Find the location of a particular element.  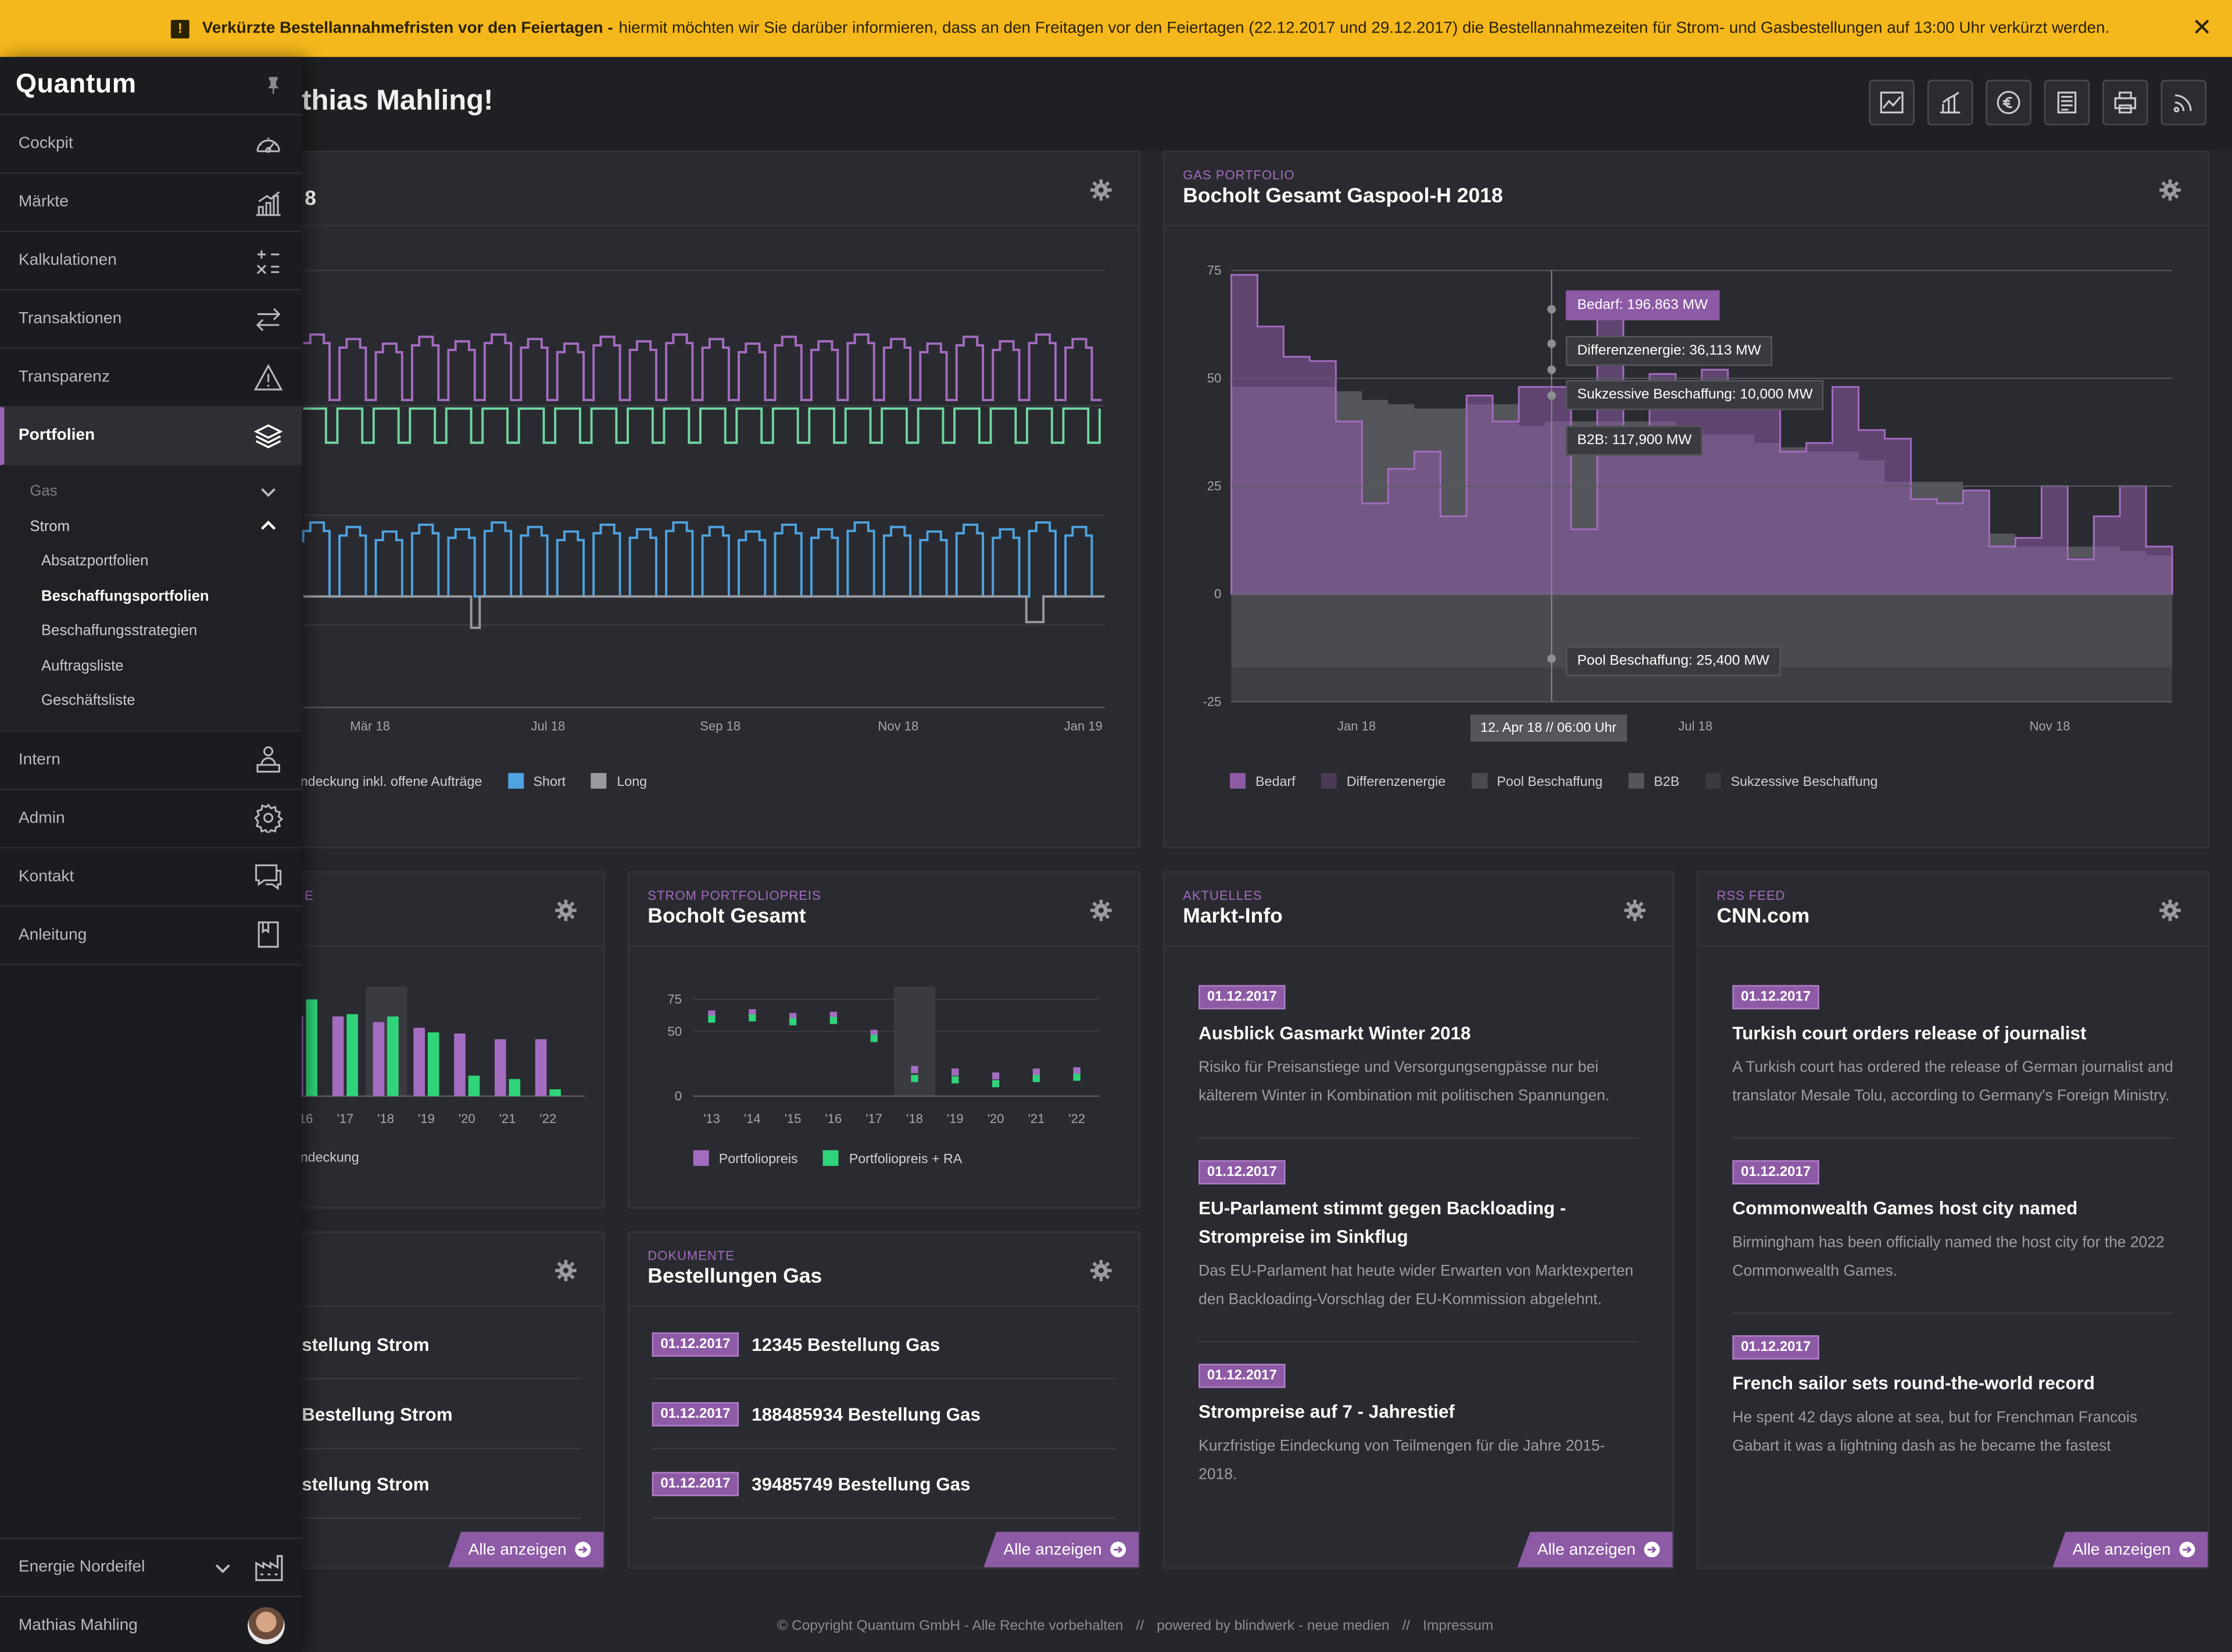

subnav-beschaffungsportfolien: Beschaffungsportfolien is located at coordinates (151, 596).